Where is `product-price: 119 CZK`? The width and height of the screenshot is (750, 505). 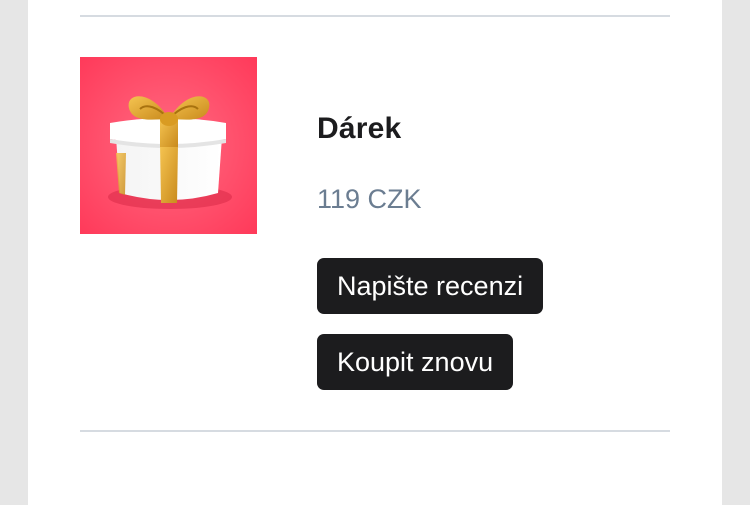
product-price: 119 CZK is located at coordinates (369, 199).